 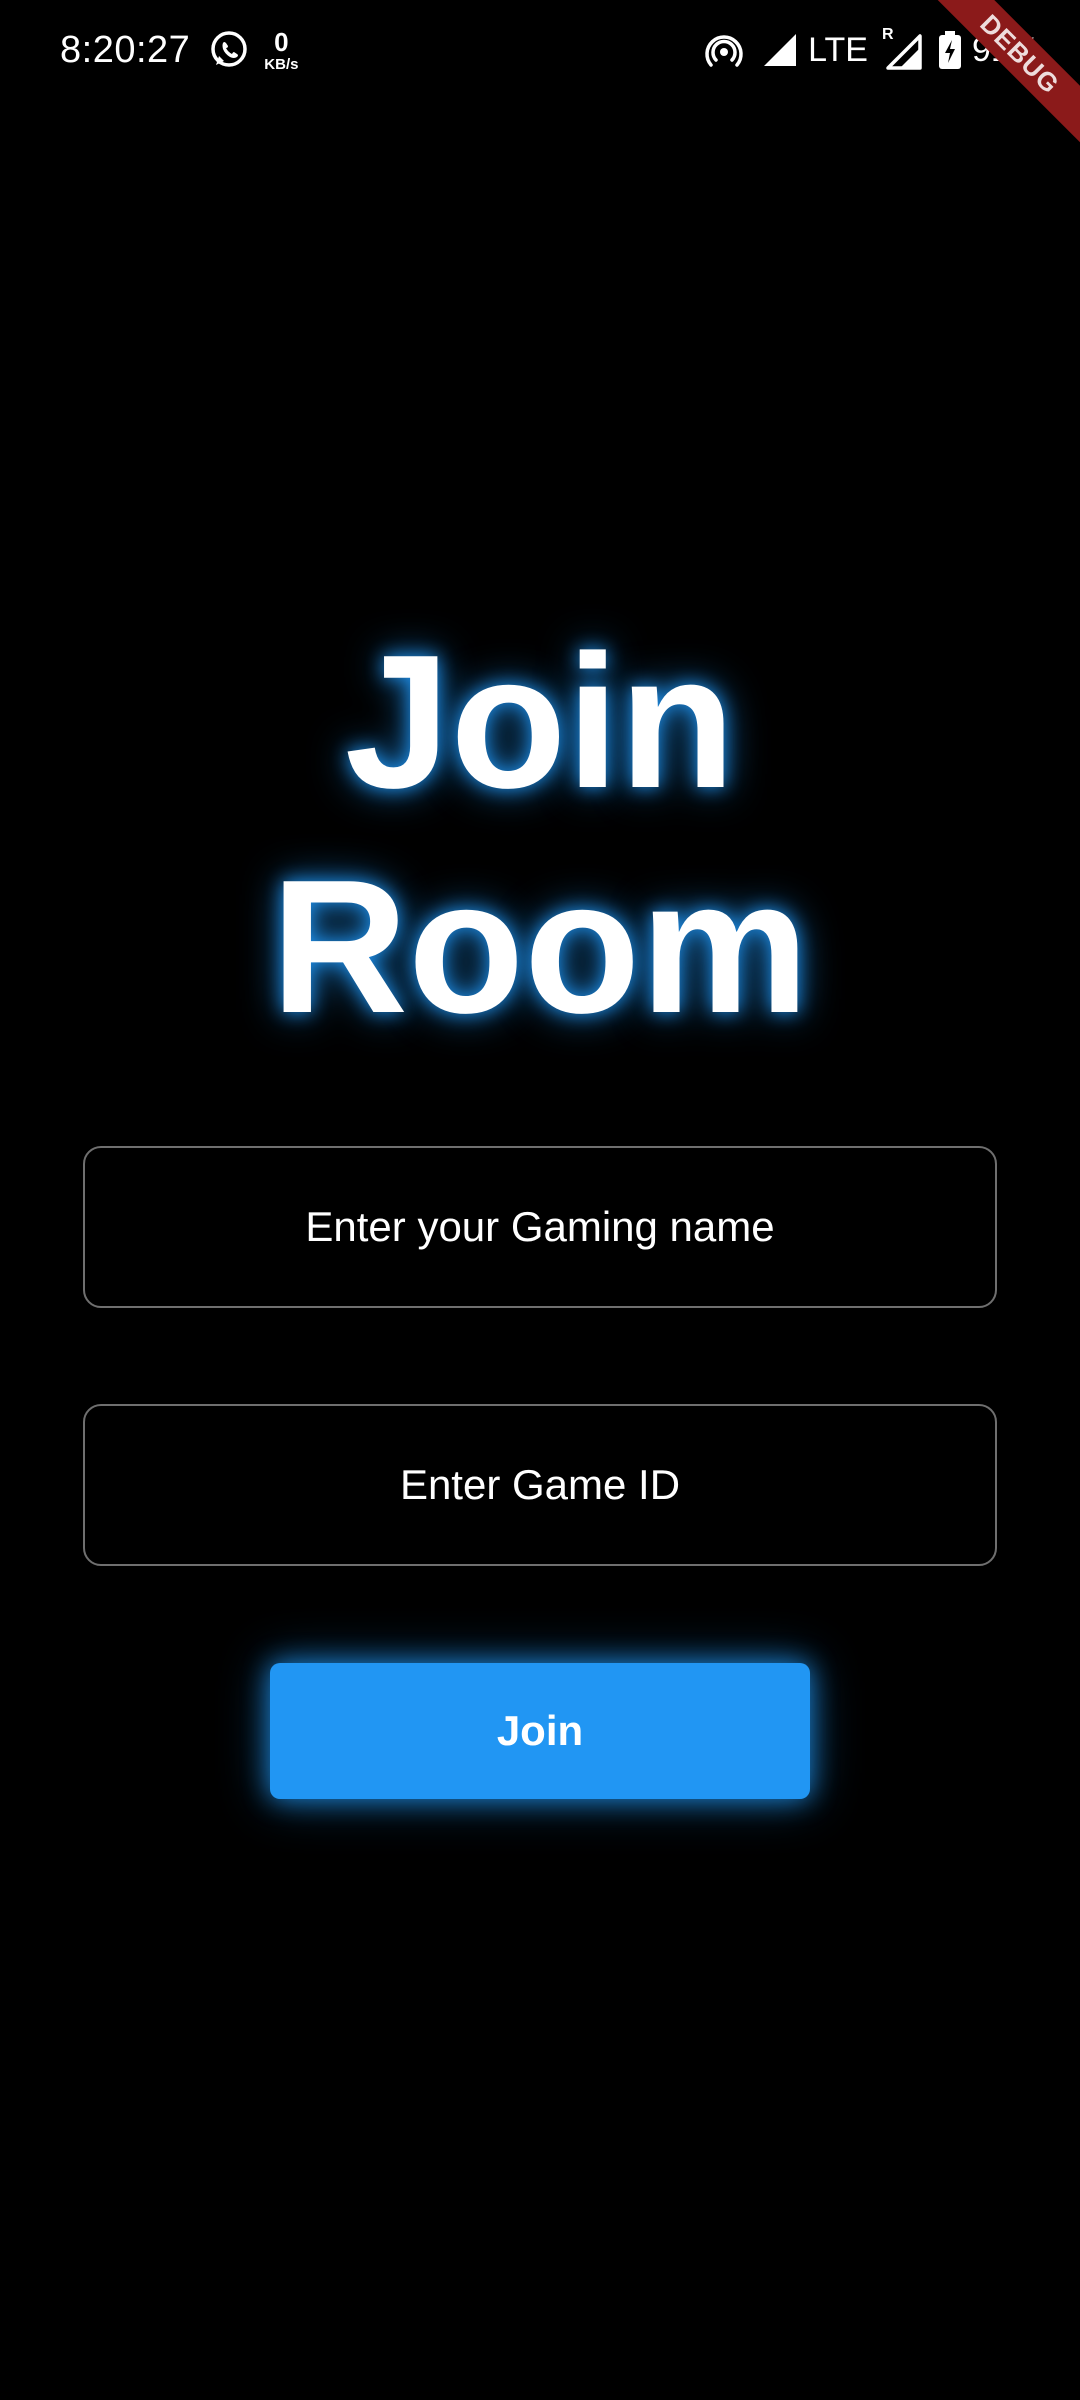 I want to click on gaming-name-input, so click(x=540, y=1227).